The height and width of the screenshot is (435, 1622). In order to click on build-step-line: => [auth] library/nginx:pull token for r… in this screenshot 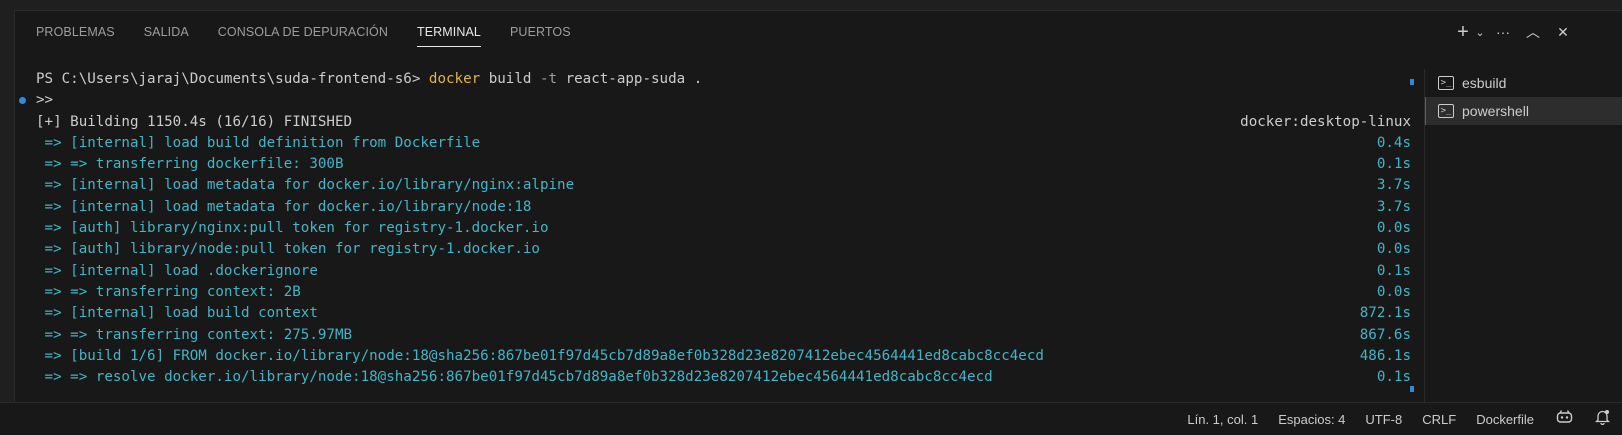, I will do `click(723, 228)`.